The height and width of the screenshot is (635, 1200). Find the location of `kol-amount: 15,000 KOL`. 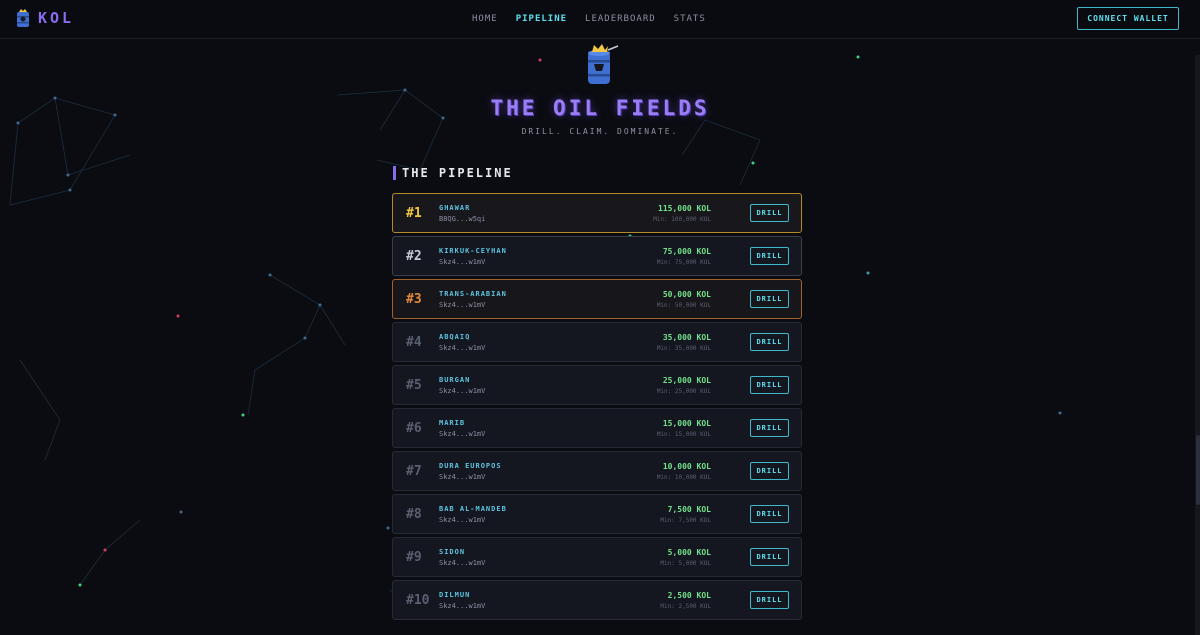

kol-amount: 15,000 KOL is located at coordinates (686, 423).